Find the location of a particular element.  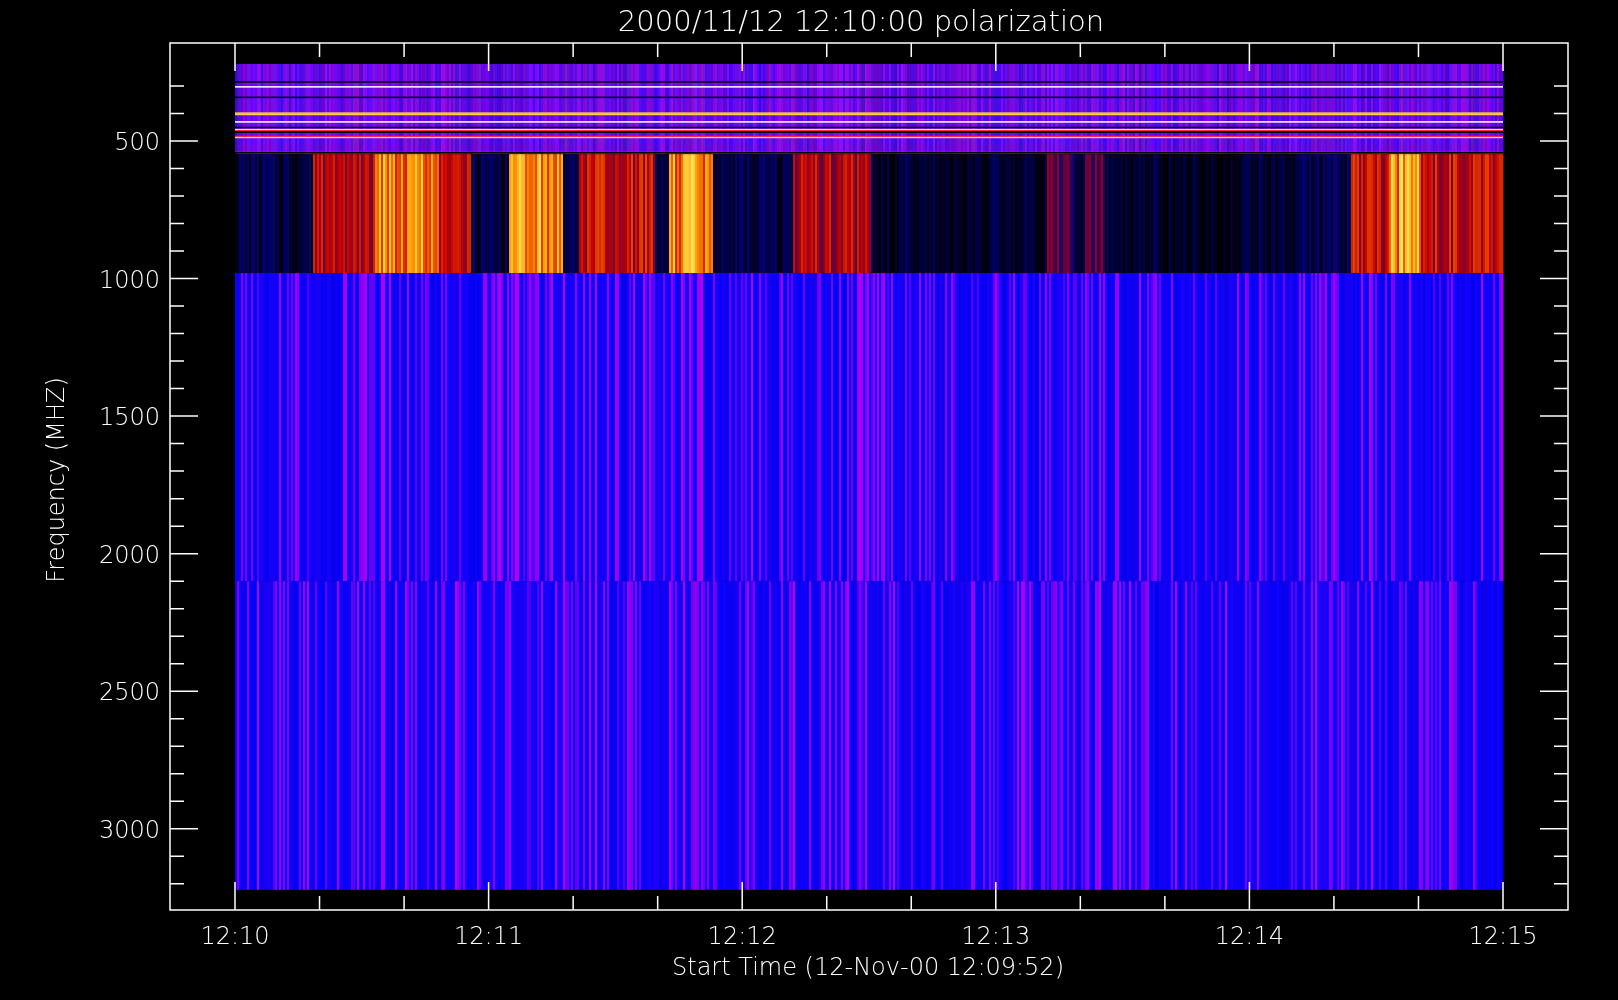

plot-title: 2000/11/12 12:10:00 polarization is located at coordinates (861, 21).